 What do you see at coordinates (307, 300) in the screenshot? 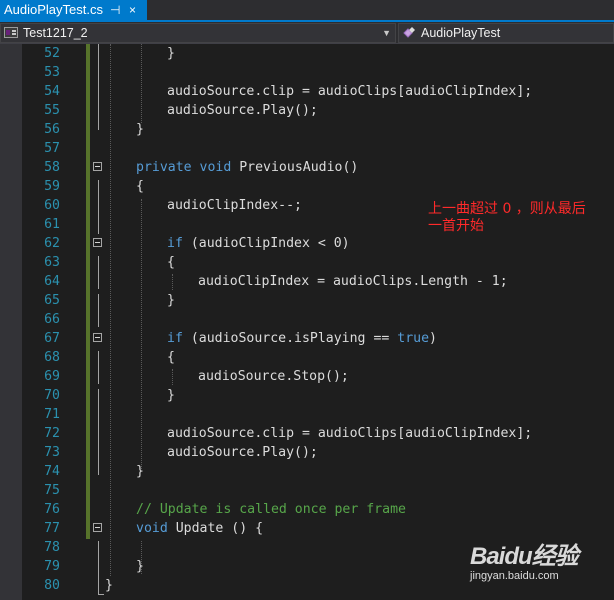
I see `code-line: 65}` at bounding box center [307, 300].